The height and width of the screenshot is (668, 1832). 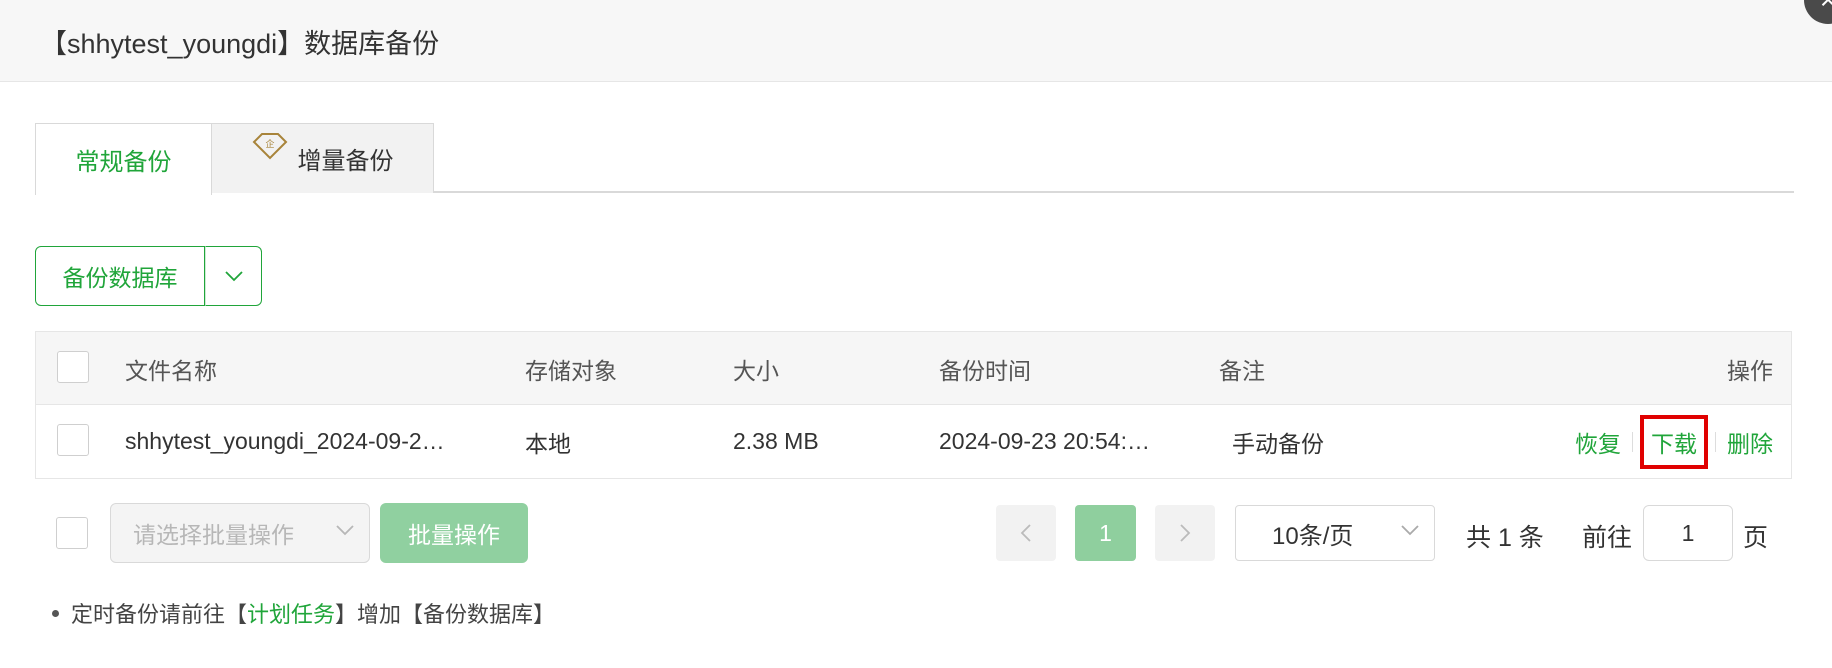 What do you see at coordinates (1278, 441) in the screenshot?
I see `row-note: 手动备份` at bounding box center [1278, 441].